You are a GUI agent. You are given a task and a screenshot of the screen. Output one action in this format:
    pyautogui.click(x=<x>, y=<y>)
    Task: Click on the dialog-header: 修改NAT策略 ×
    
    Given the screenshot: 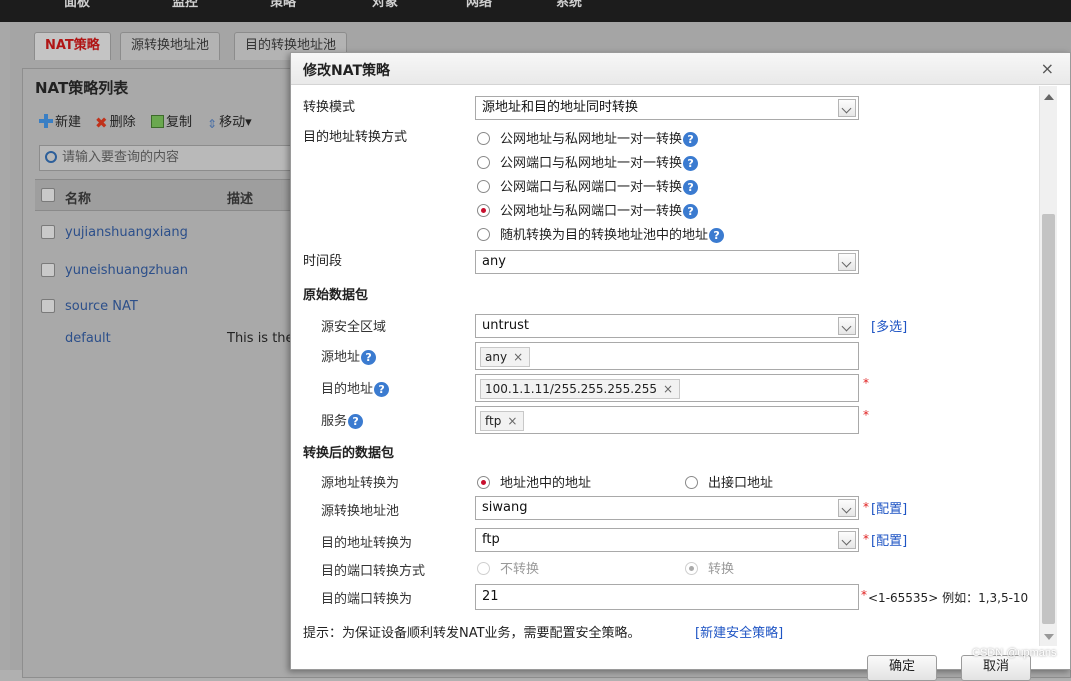 What is the action you would take?
    pyautogui.click(x=680, y=69)
    